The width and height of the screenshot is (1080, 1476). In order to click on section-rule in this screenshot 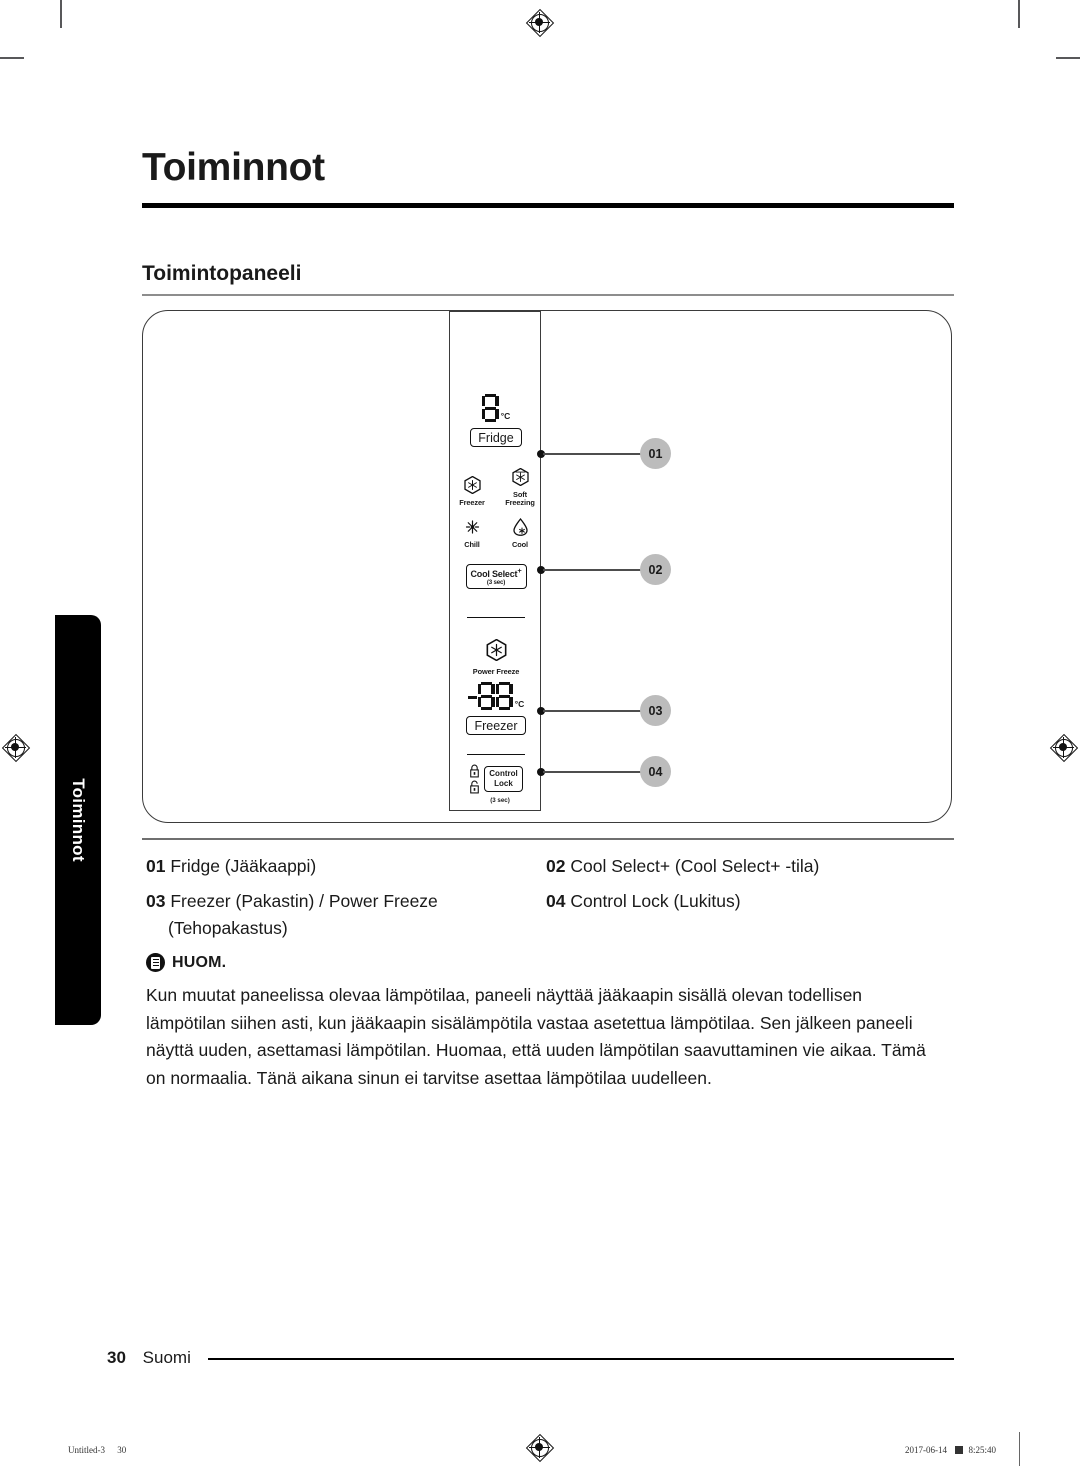, I will do `click(548, 295)`.